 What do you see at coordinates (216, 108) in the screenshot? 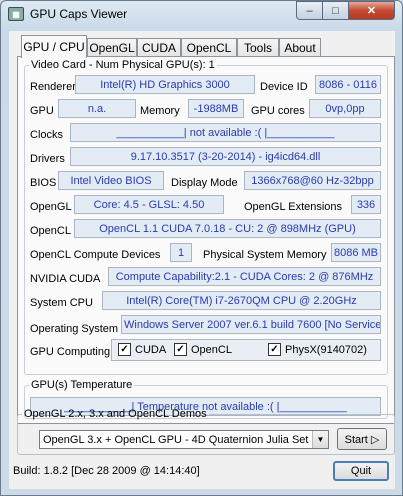
I see `memory-value: -1988MB` at bounding box center [216, 108].